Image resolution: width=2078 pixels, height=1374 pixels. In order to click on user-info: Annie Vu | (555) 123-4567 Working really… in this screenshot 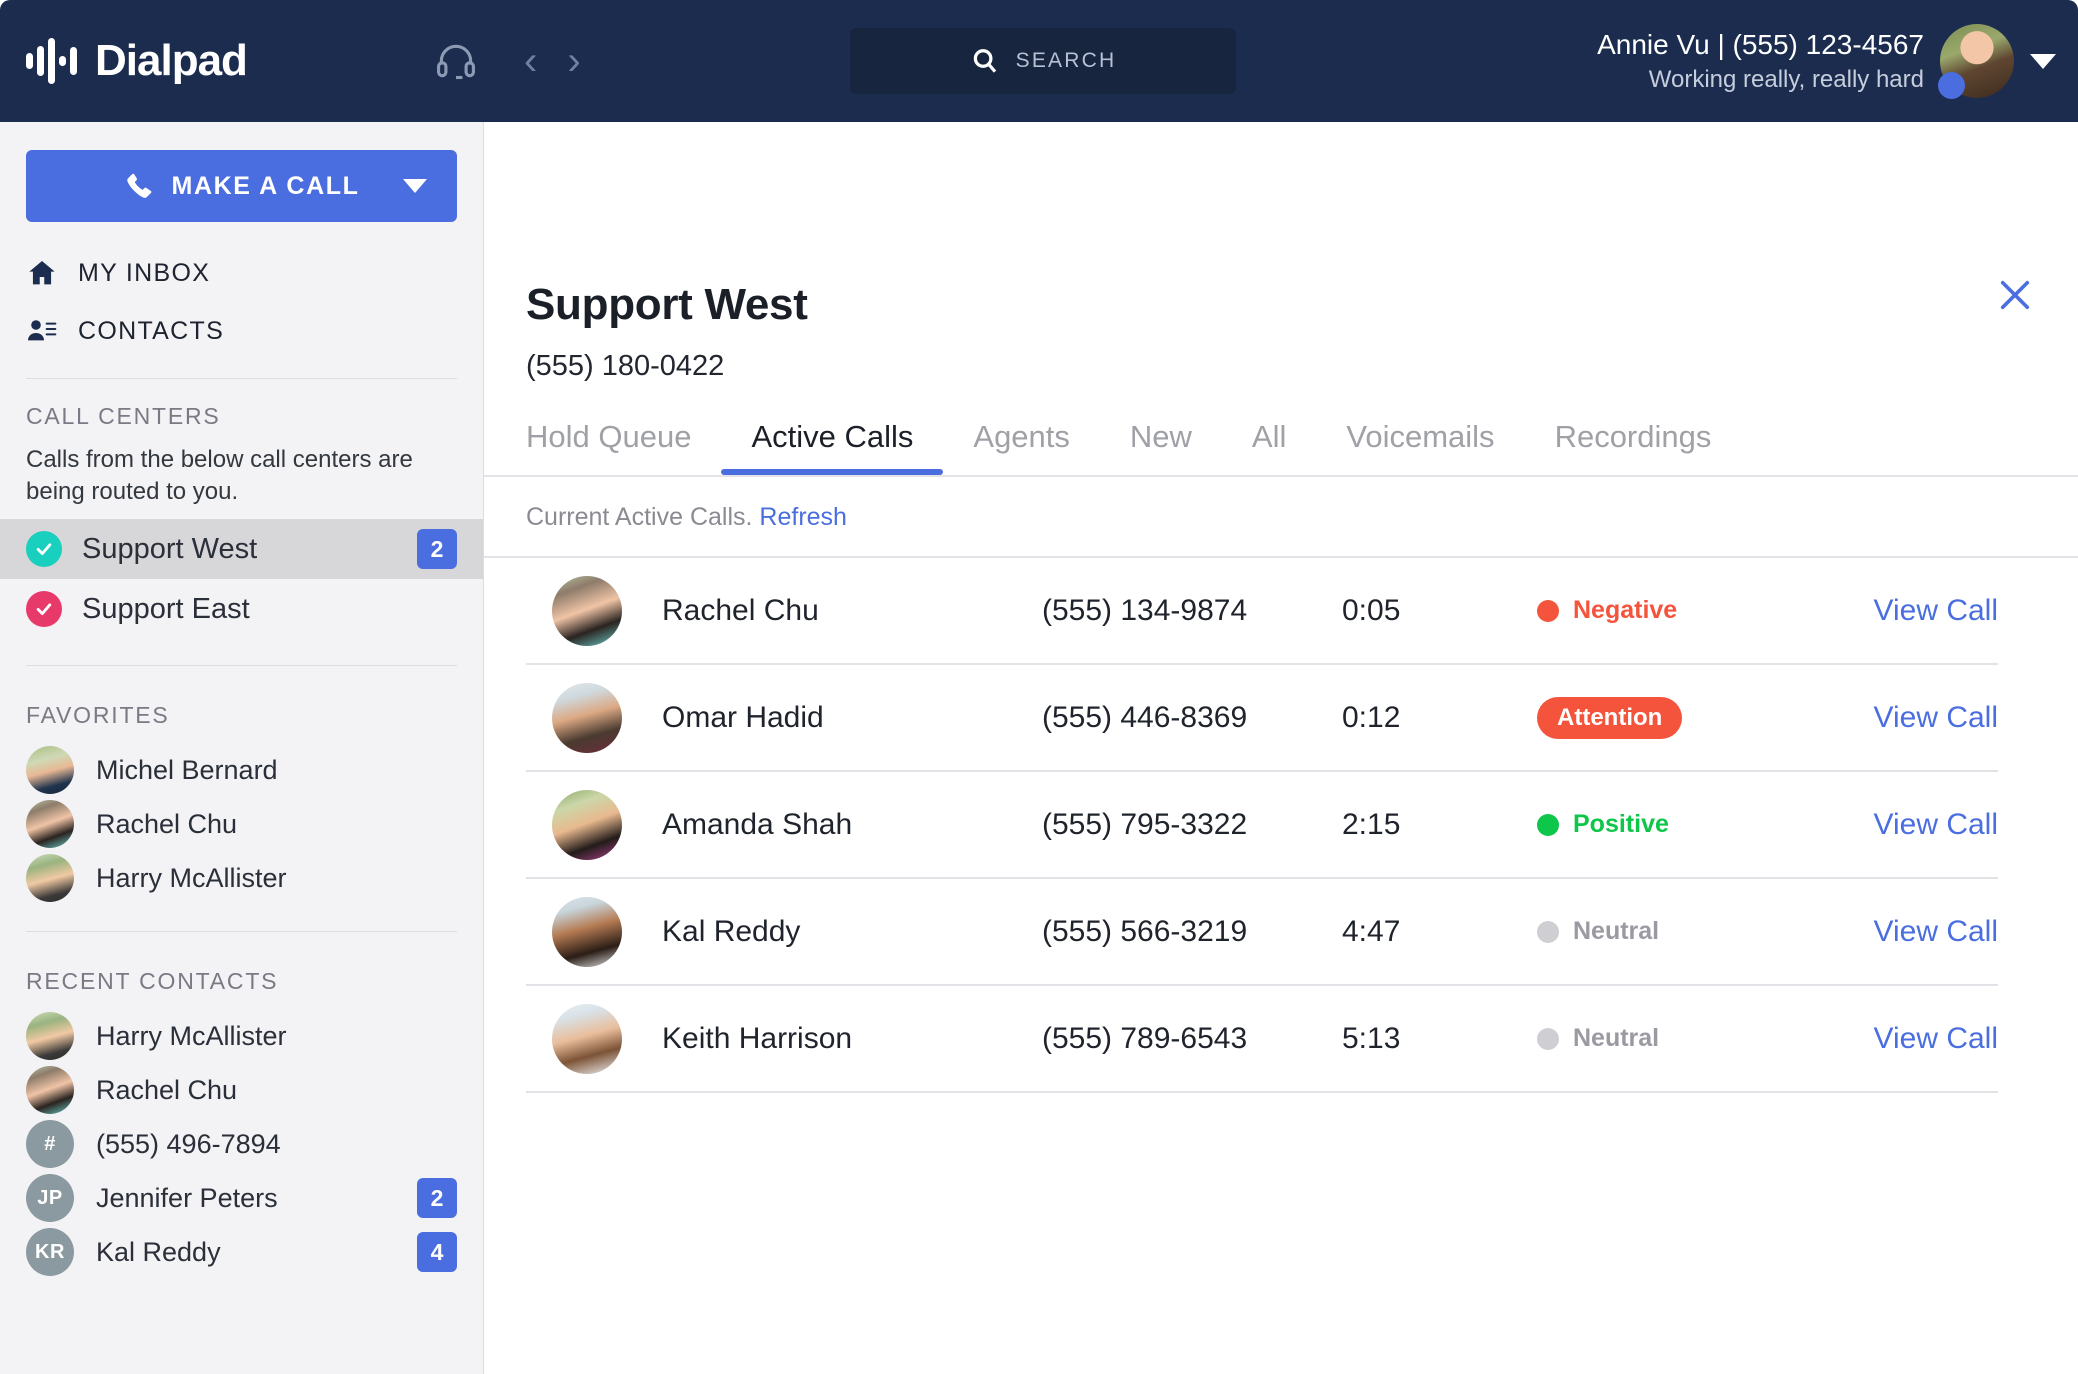, I will do `click(1760, 61)`.